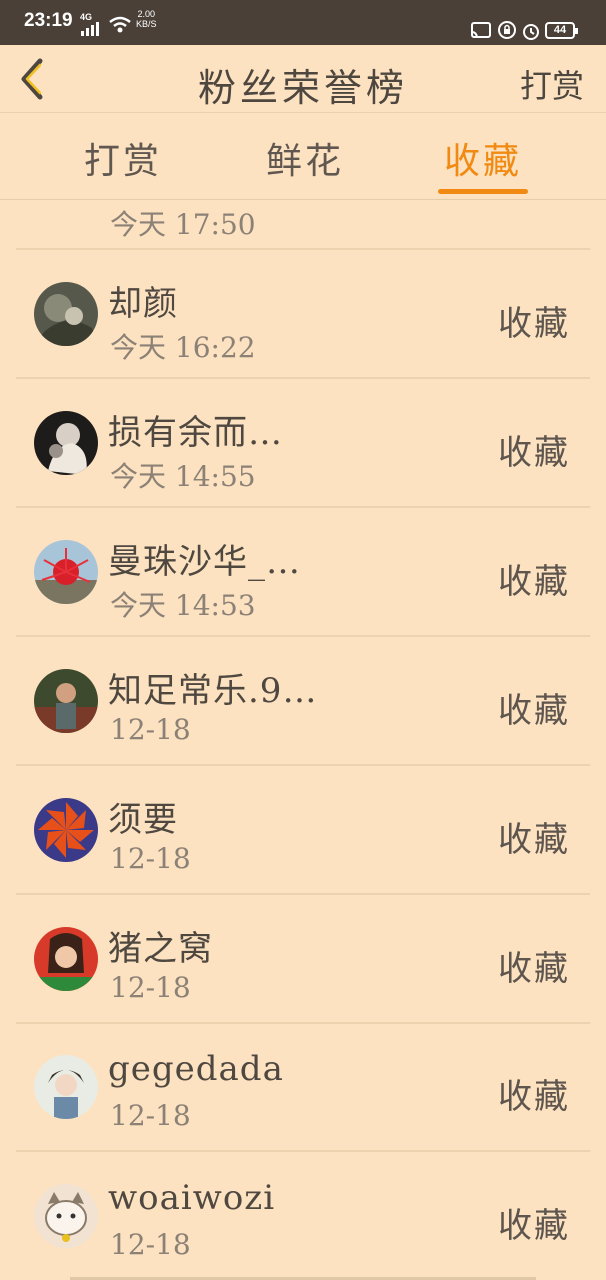 This screenshot has height=1280, width=606. Describe the element at coordinates (48, 20) in the screenshot. I see `status-time: 23:19` at that location.